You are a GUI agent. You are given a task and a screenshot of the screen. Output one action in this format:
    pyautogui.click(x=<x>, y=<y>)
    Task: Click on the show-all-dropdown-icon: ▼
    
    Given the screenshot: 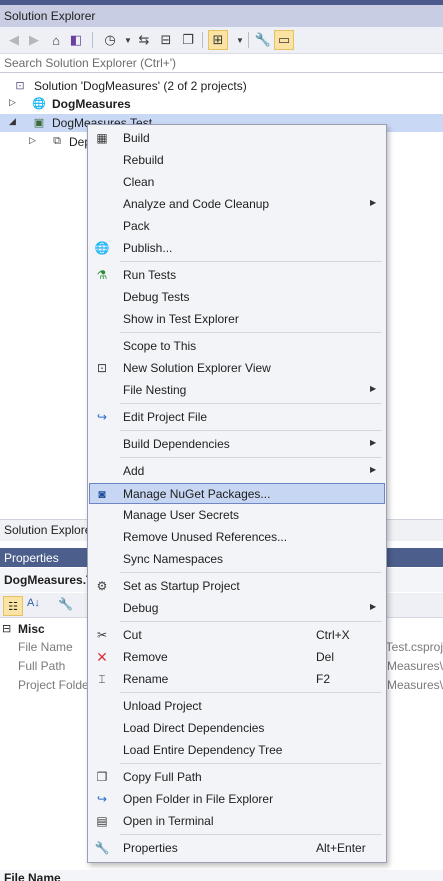 What is the action you would take?
    pyautogui.click(x=240, y=40)
    